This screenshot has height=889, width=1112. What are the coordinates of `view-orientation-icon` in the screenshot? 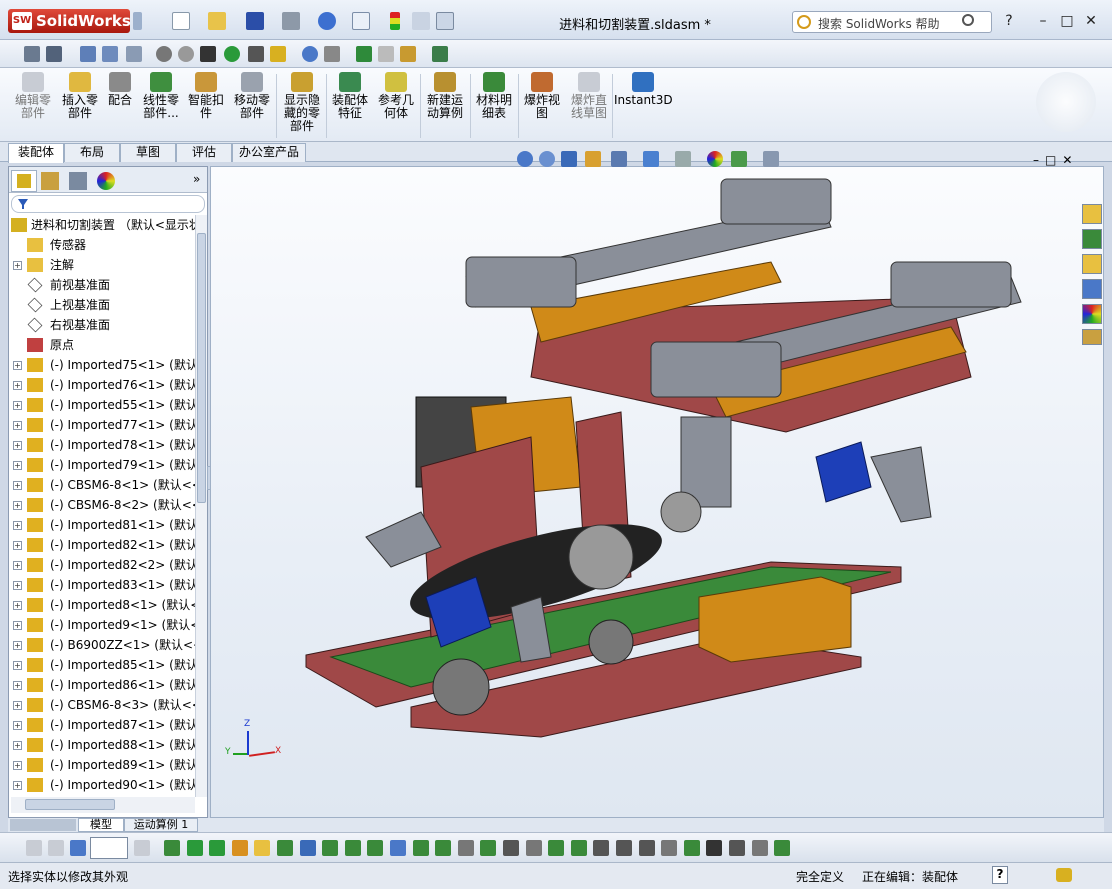 It's located at (619, 159).